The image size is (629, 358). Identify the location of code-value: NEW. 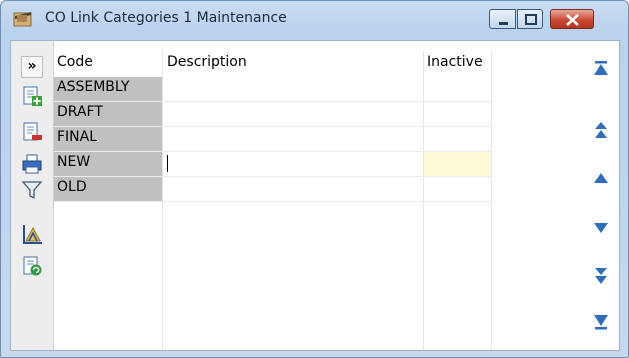
(74, 162).